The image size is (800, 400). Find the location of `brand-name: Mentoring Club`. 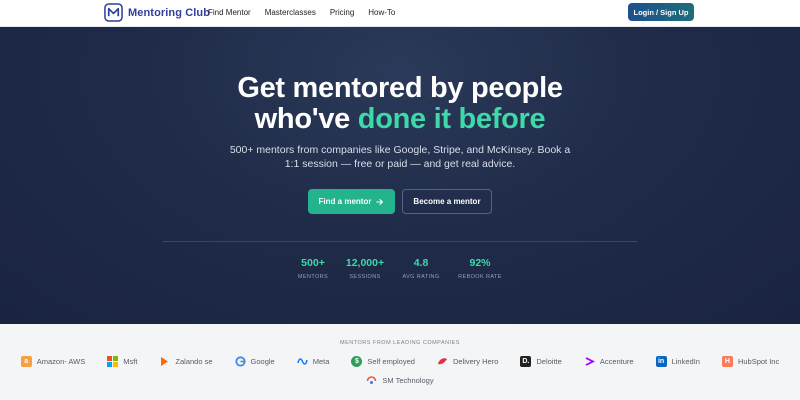

brand-name: Mentoring Club is located at coordinates (169, 12).